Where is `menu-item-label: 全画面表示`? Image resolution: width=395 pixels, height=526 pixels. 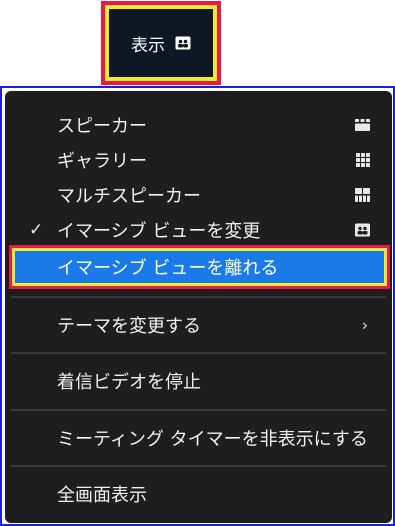 menu-item-label: 全画面表示 is located at coordinates (102, 495).